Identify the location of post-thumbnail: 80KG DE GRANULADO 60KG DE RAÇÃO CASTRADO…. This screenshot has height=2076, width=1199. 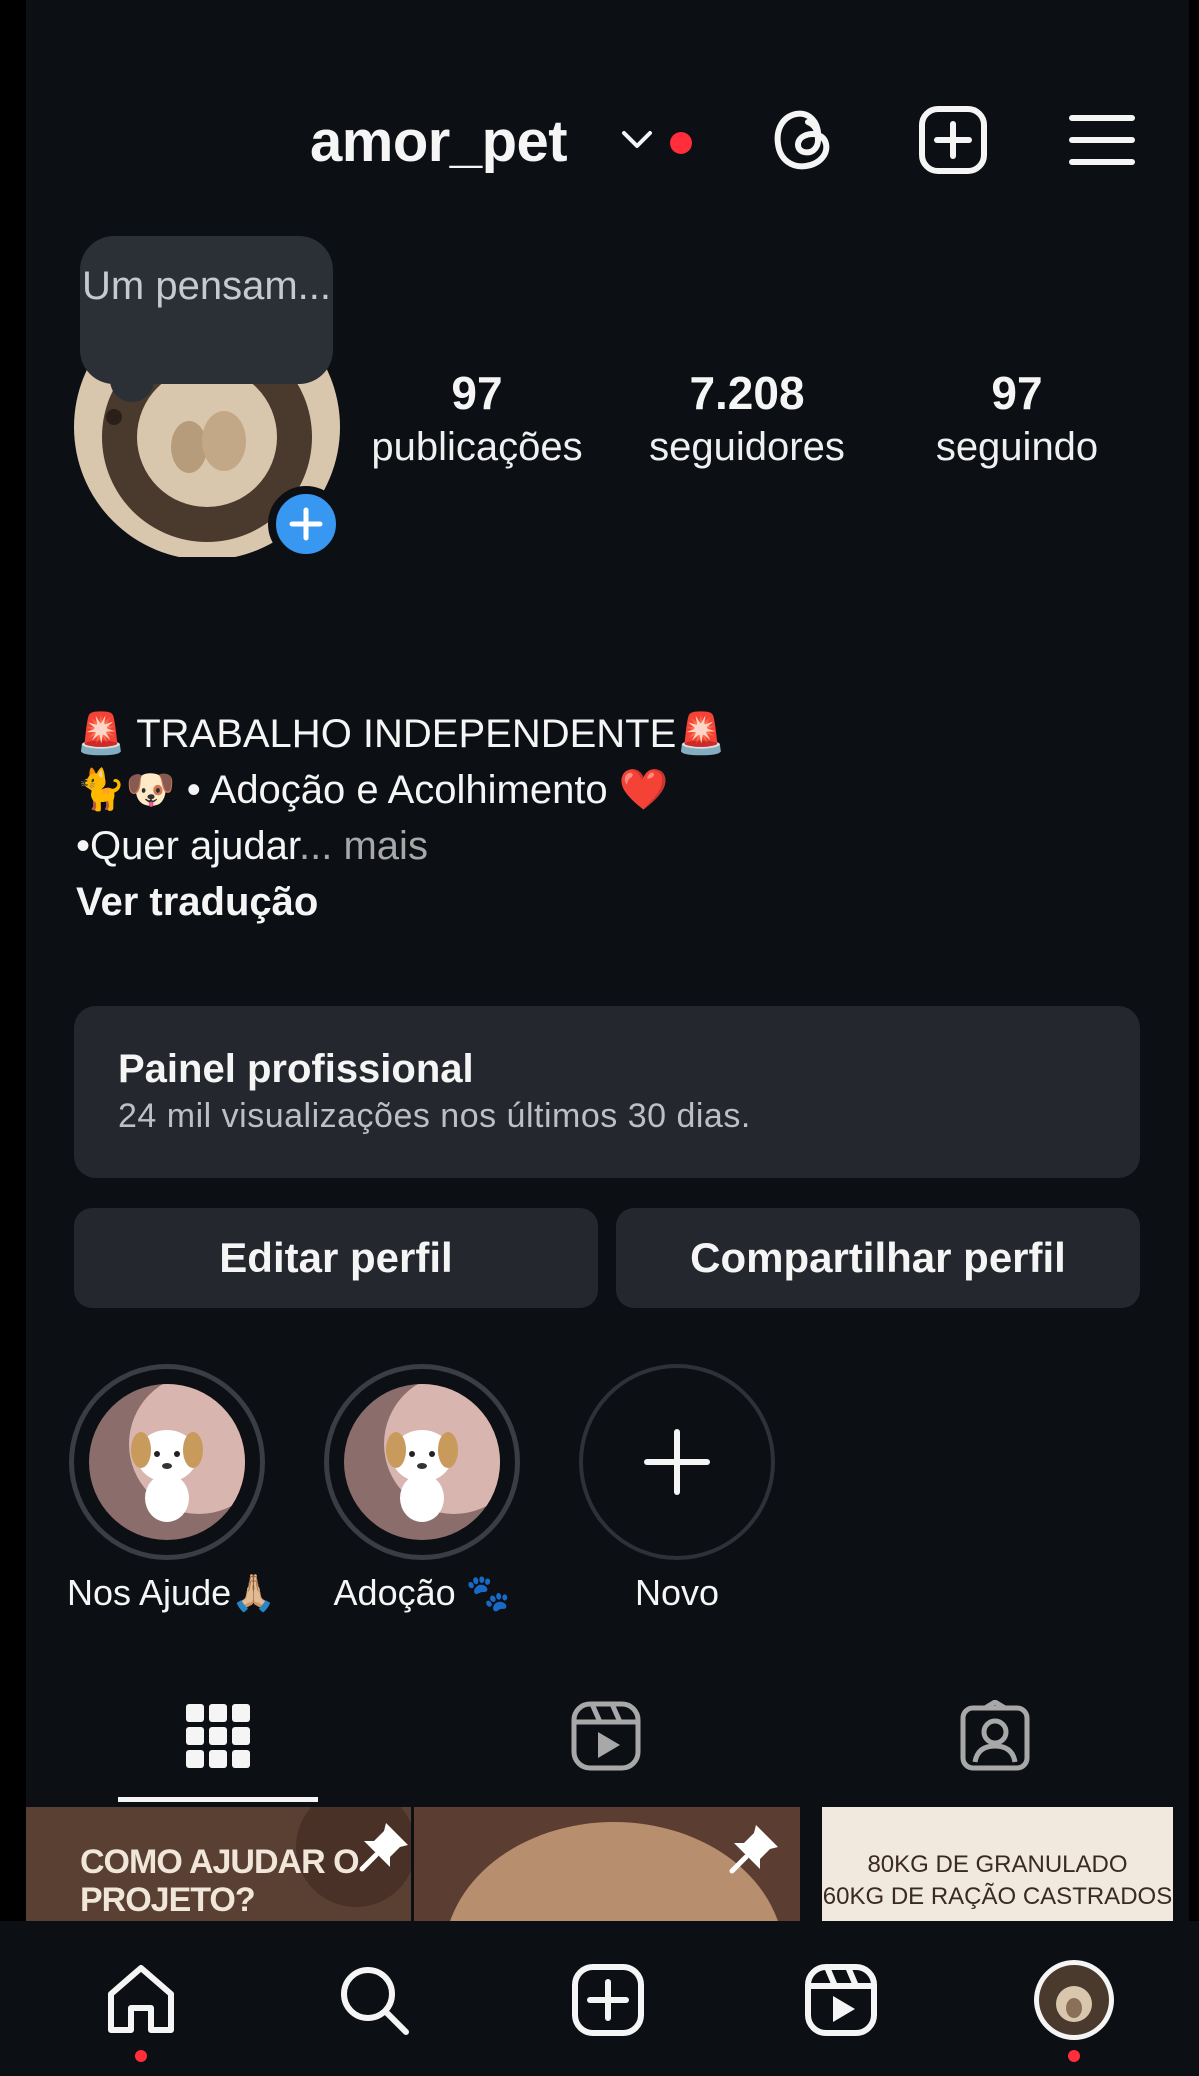
(997, 1864).